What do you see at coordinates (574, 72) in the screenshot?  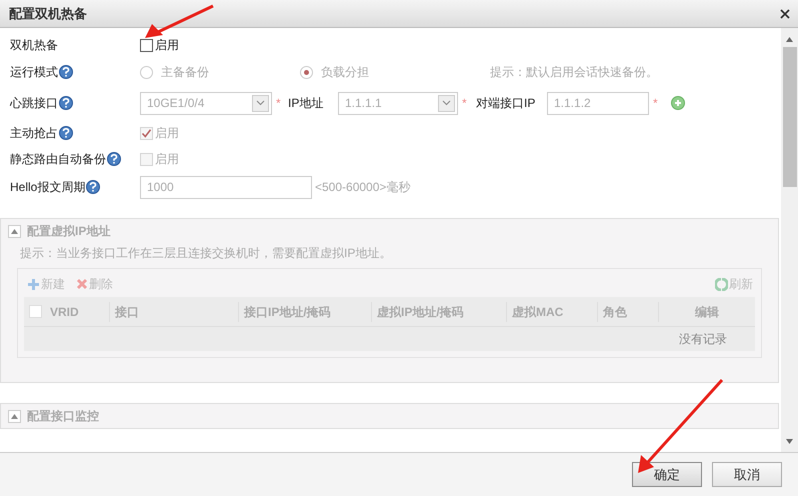 I see `hint-text: 提示：默认启用会话快速备份。` at bounding box center [574, 72].